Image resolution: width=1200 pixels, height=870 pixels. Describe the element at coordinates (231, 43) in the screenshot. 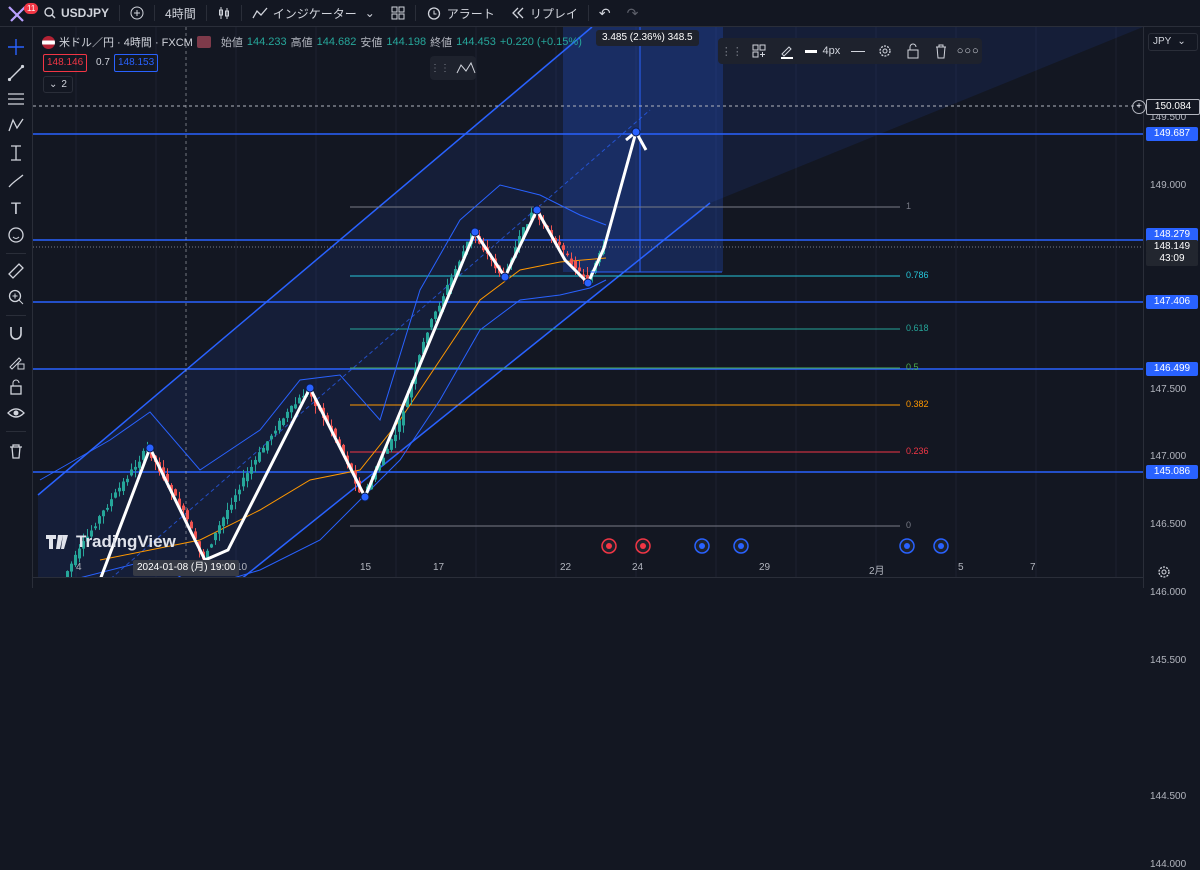

I see `open-label: 始値` at that location.